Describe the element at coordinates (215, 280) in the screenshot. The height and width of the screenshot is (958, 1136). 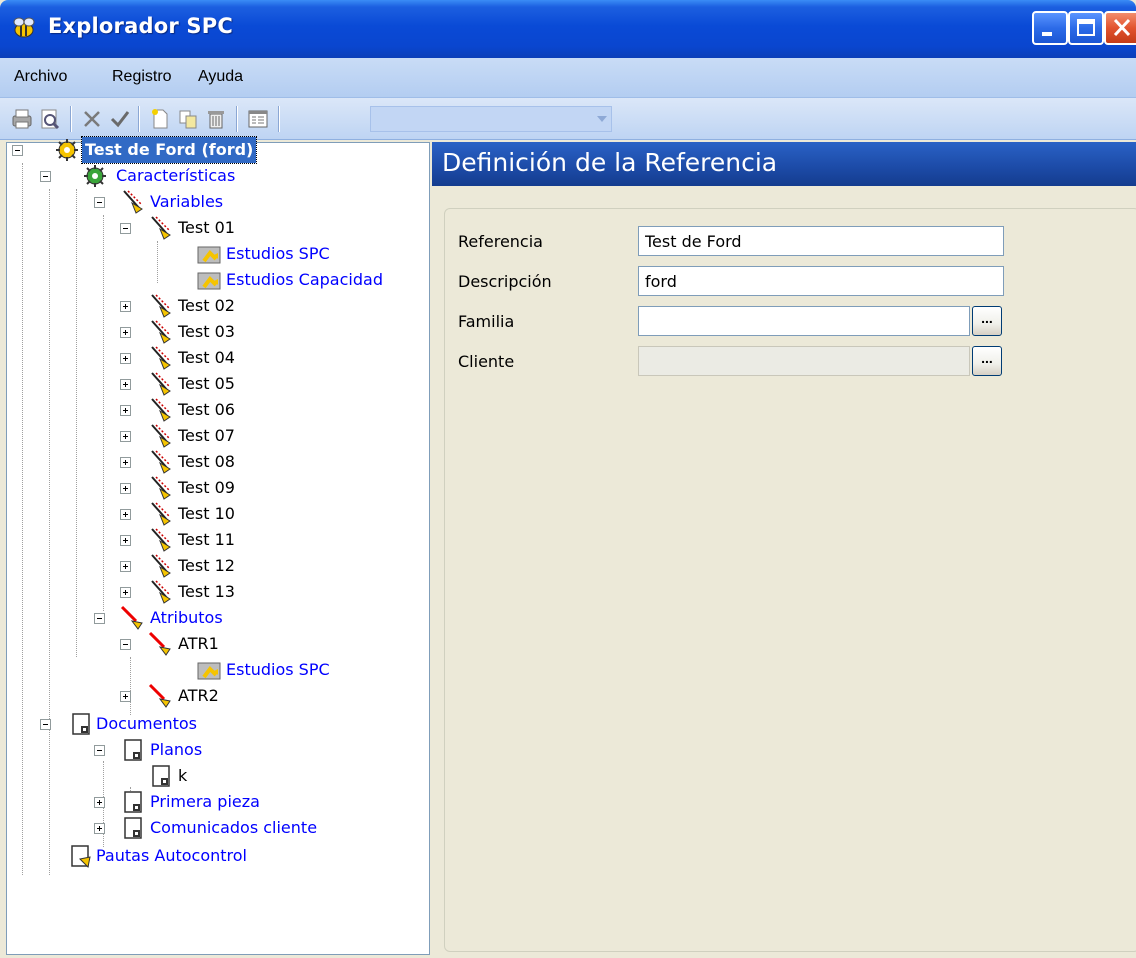
I see `tree-item-estudios-capacidad: Estudios Capacidad` at that location.